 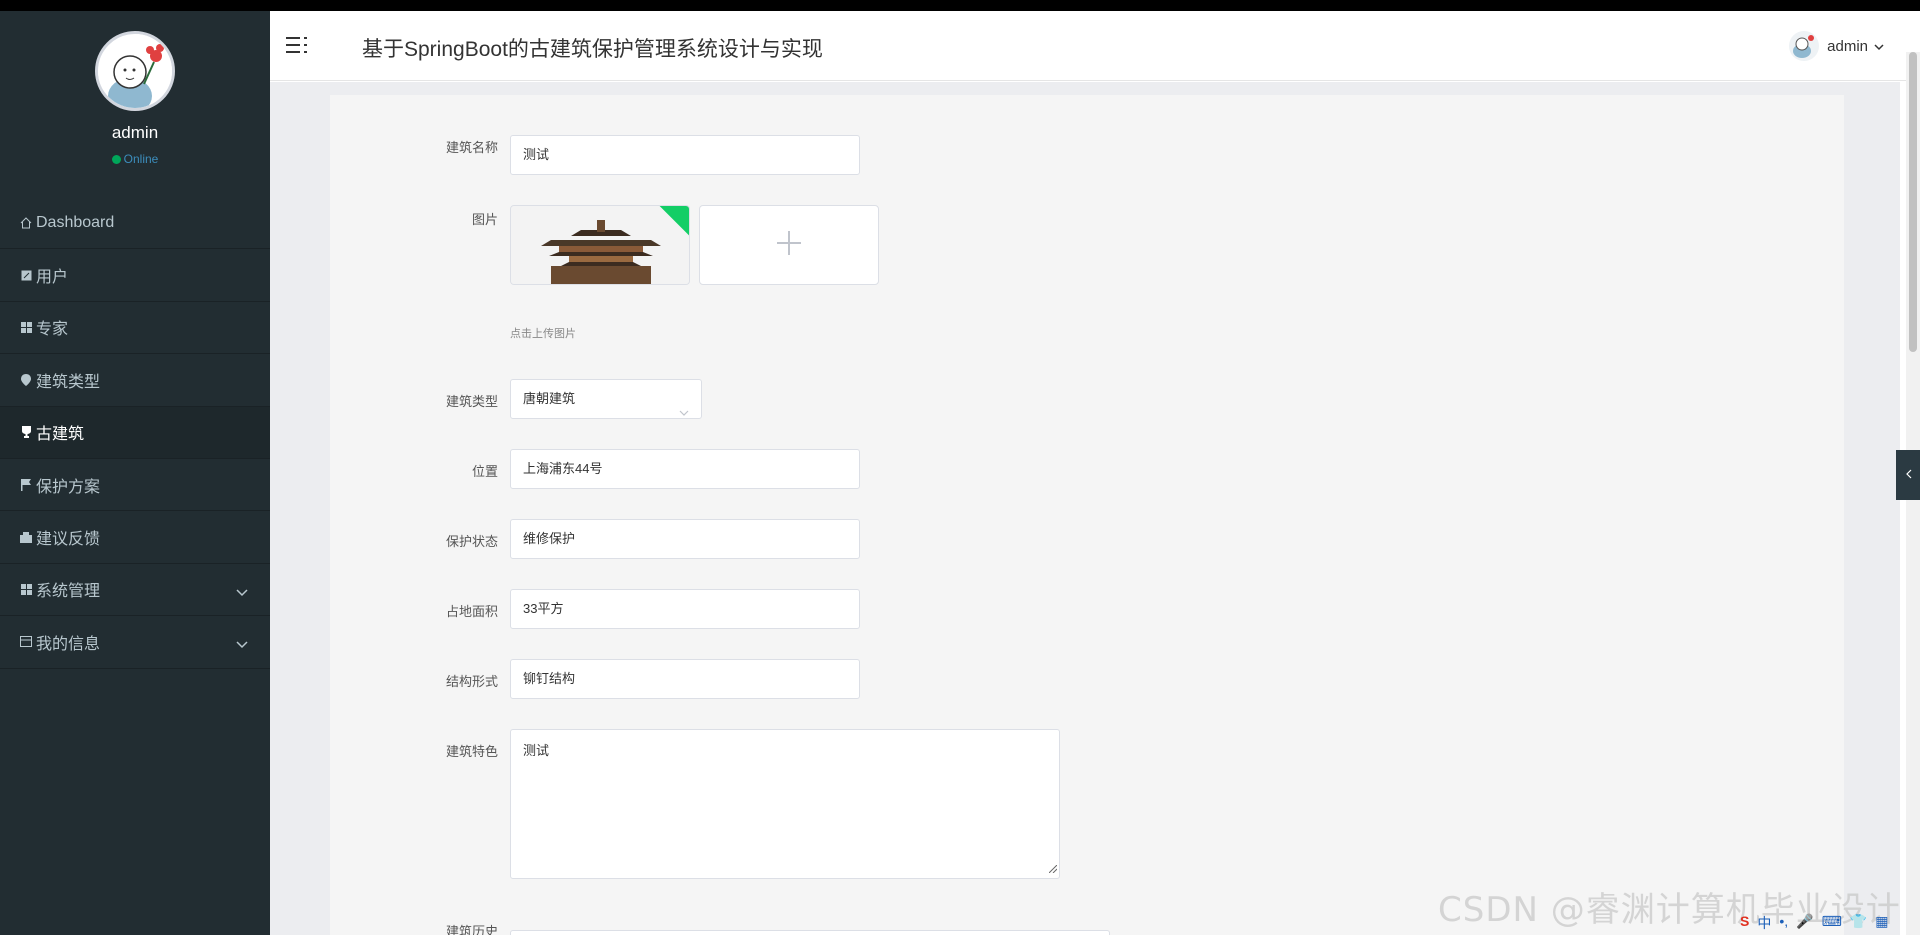 What do you see at coordinates (1053, 868) in the screenshot?
I see `resize-handle-icon` at bounding box center [1053, 868].